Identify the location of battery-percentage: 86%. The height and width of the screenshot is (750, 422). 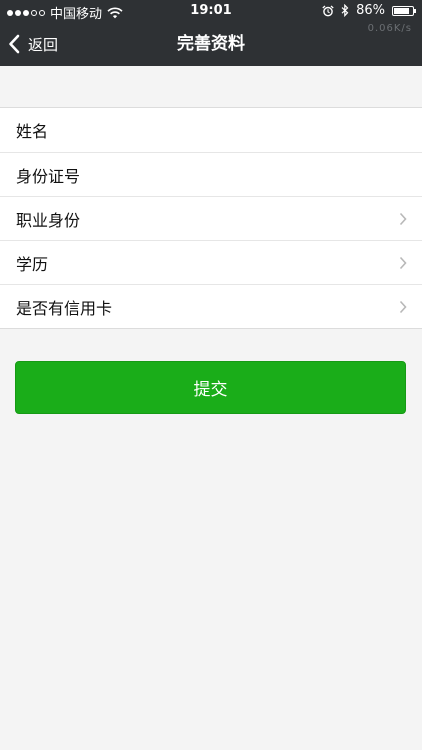
(370, 10).